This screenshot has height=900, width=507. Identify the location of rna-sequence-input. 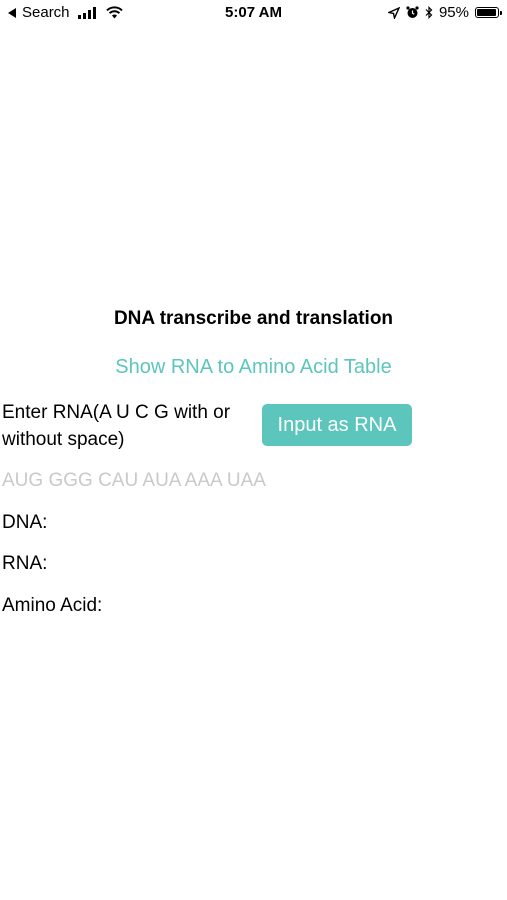
(242, 481).